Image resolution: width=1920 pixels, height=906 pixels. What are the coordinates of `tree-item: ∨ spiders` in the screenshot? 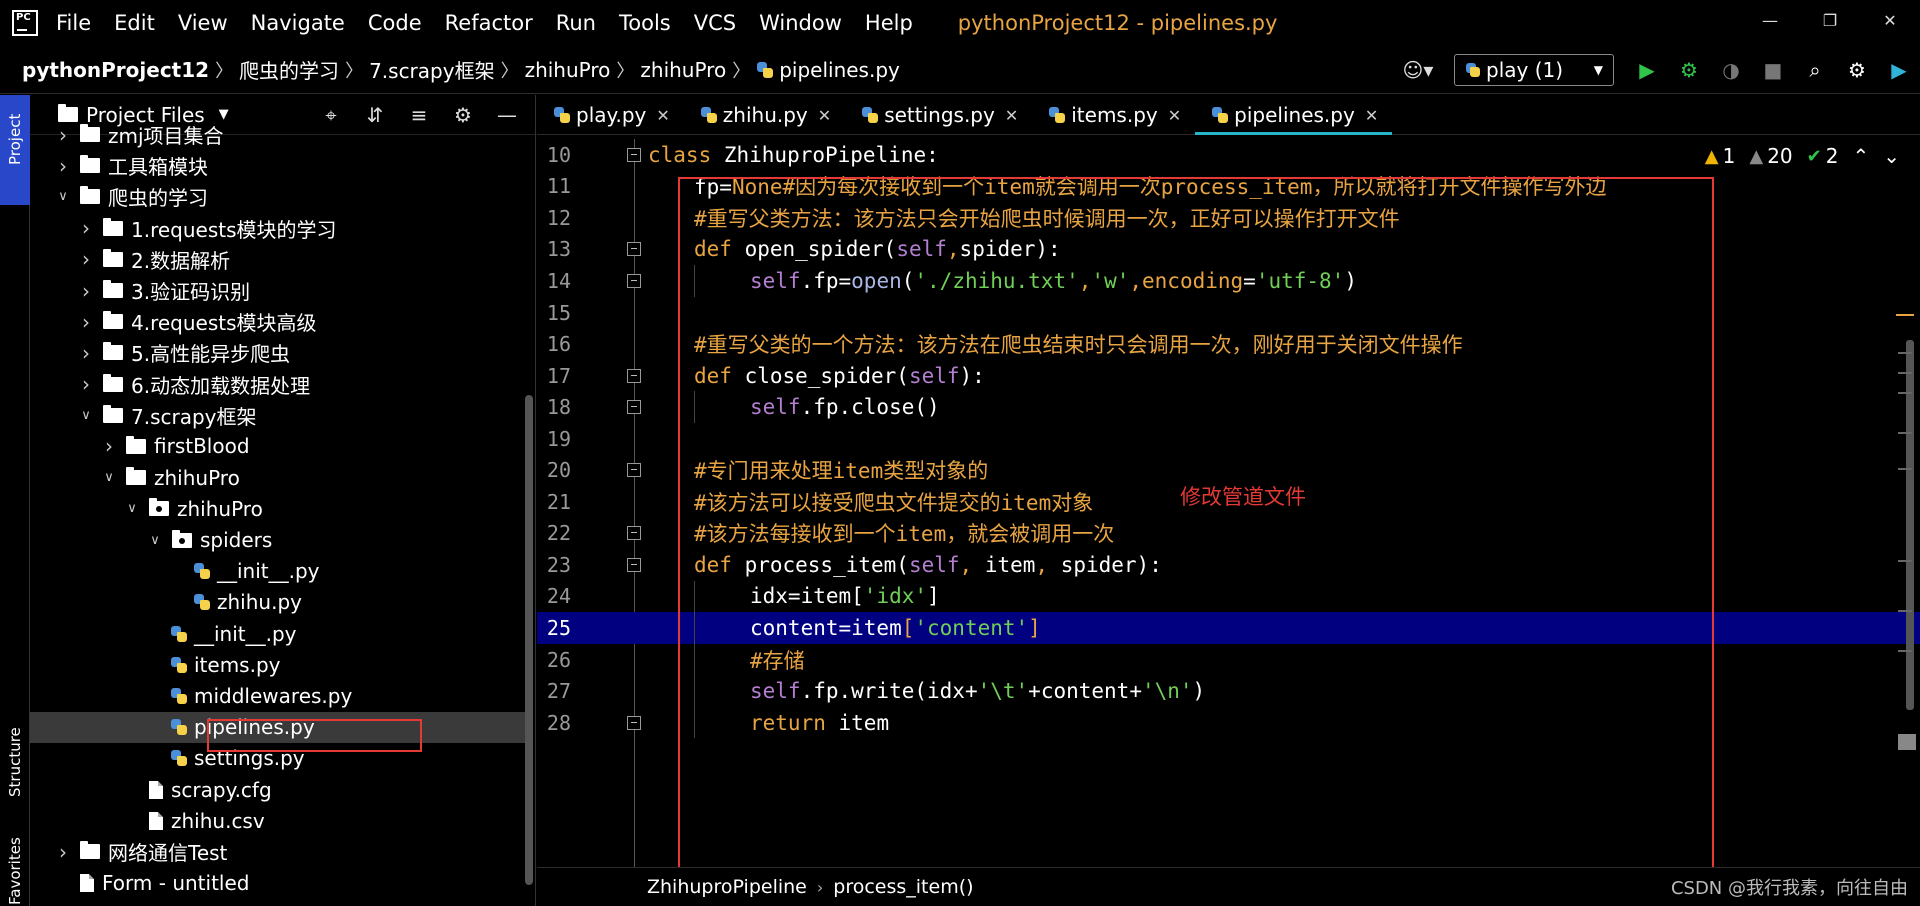 It's located at (278, 539).